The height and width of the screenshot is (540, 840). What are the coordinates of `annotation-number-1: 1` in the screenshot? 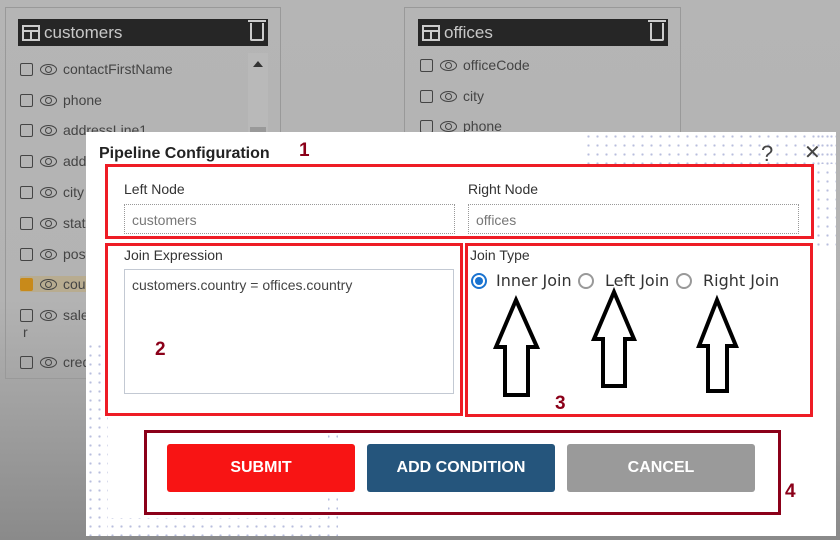 It's located at (304, 150).